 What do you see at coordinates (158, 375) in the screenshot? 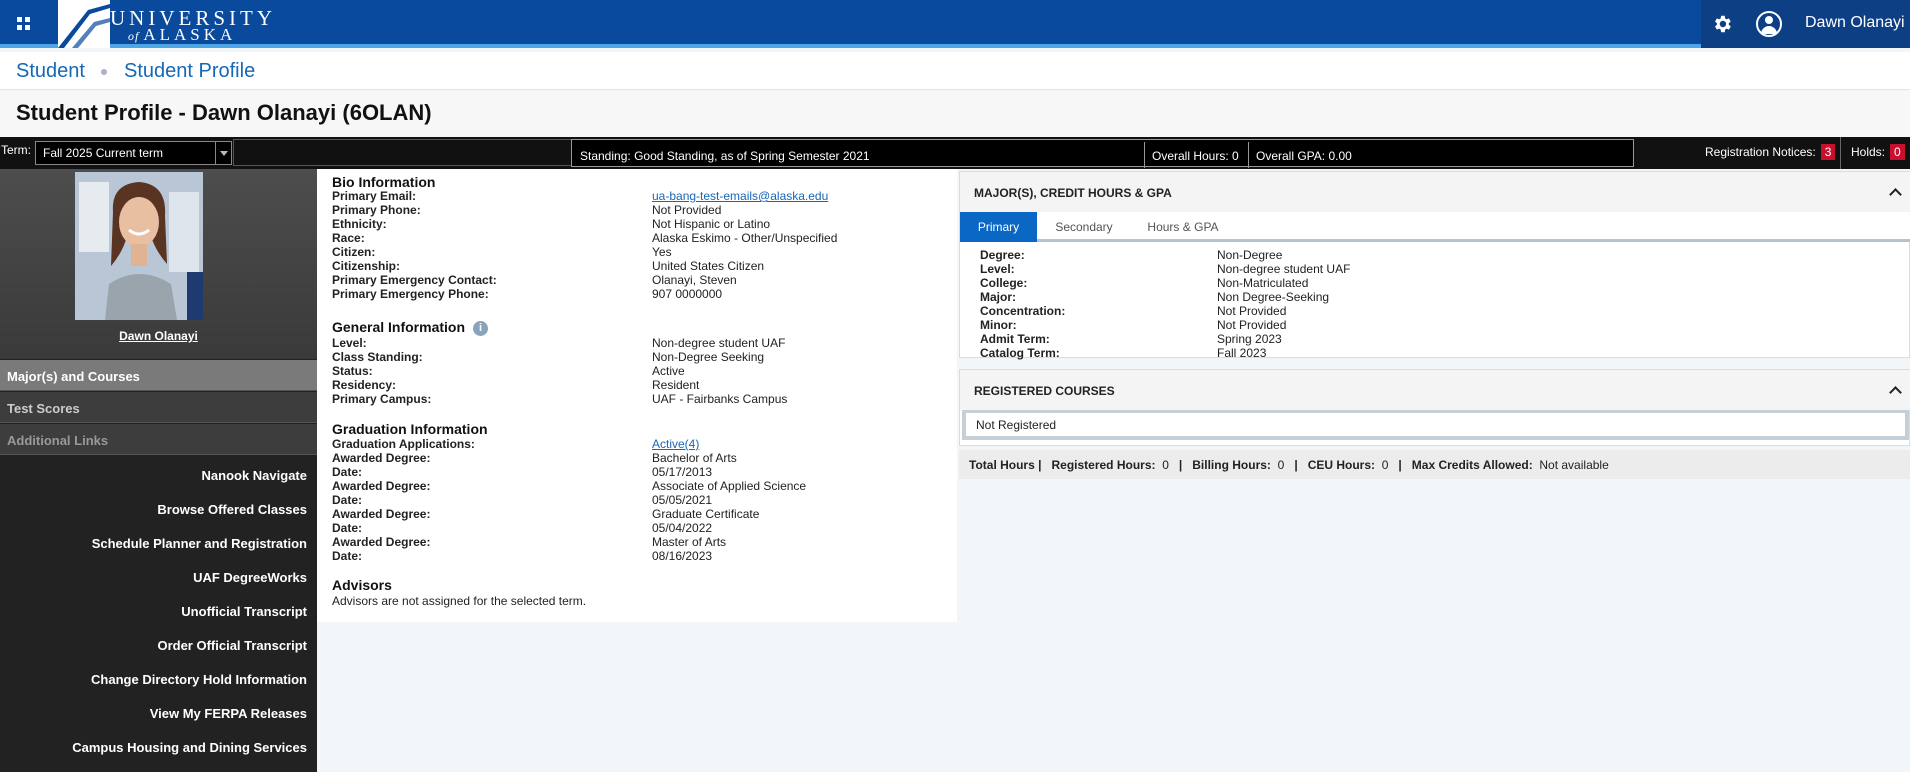
I see `sidebar-item-majors-courses: Major(s) and Courses` at bounding box center [158, 375].